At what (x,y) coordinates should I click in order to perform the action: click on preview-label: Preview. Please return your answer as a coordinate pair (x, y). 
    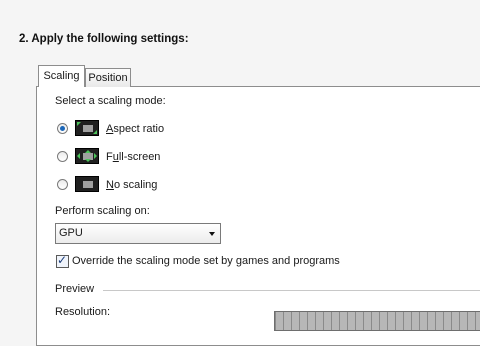
    Looking at the image, I should click on (75, 289).